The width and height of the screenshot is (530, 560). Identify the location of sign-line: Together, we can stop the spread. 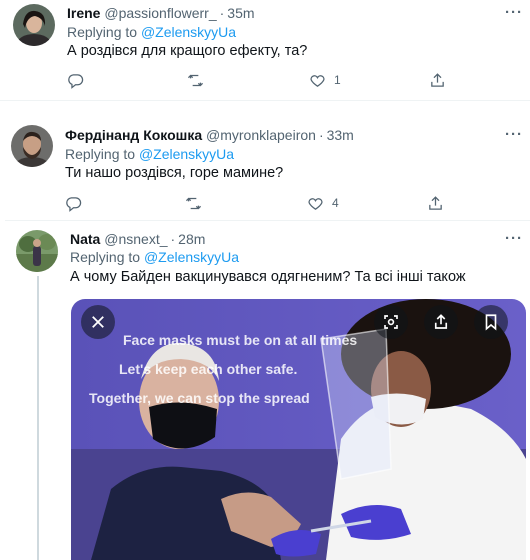
(199, 398).